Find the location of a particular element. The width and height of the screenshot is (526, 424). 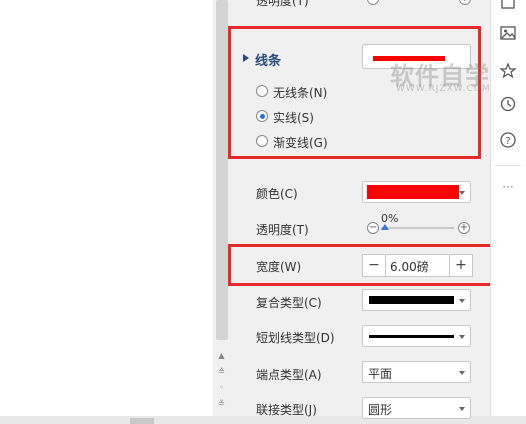

join-type-value: 圆形 is located at coordinates (380, 410).